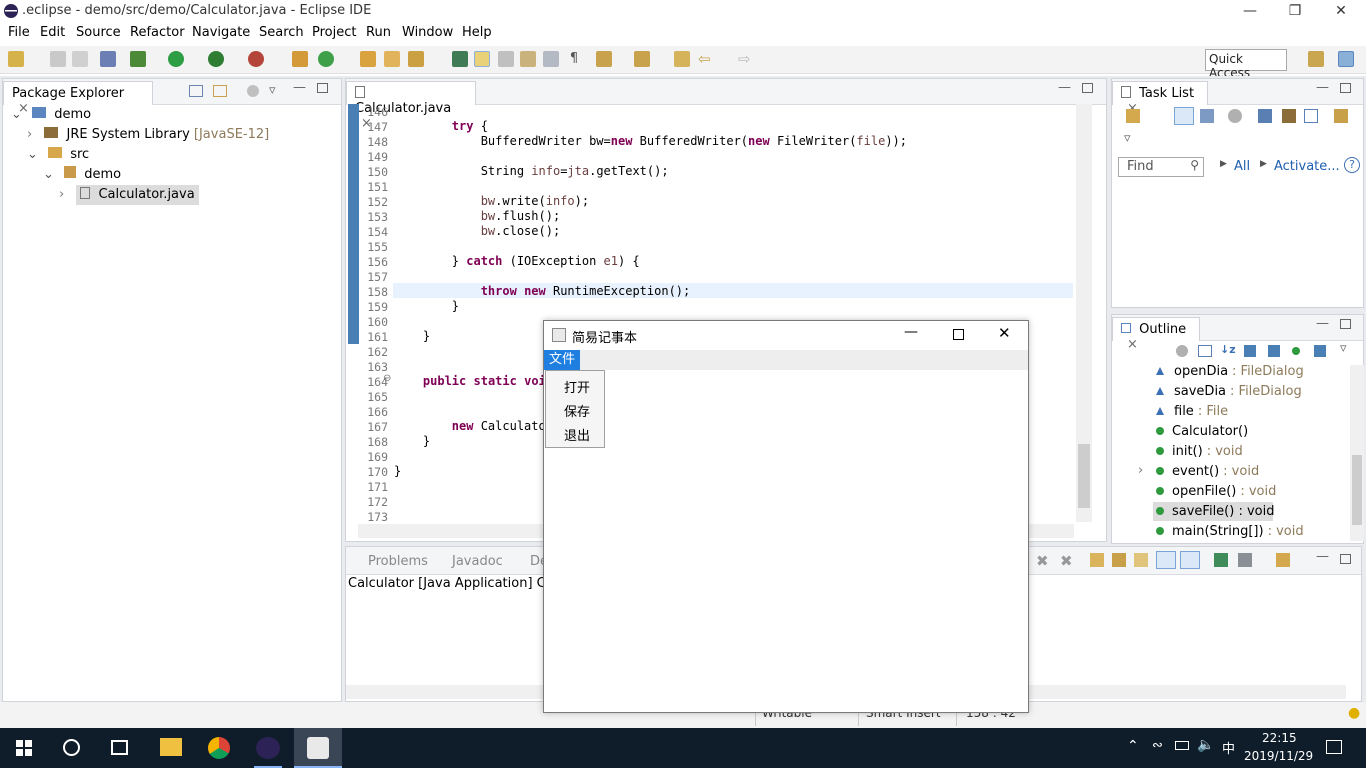 This screenshot has width=1366, height=768. I want to click on outline-item: file: File, so click(1192, 412).